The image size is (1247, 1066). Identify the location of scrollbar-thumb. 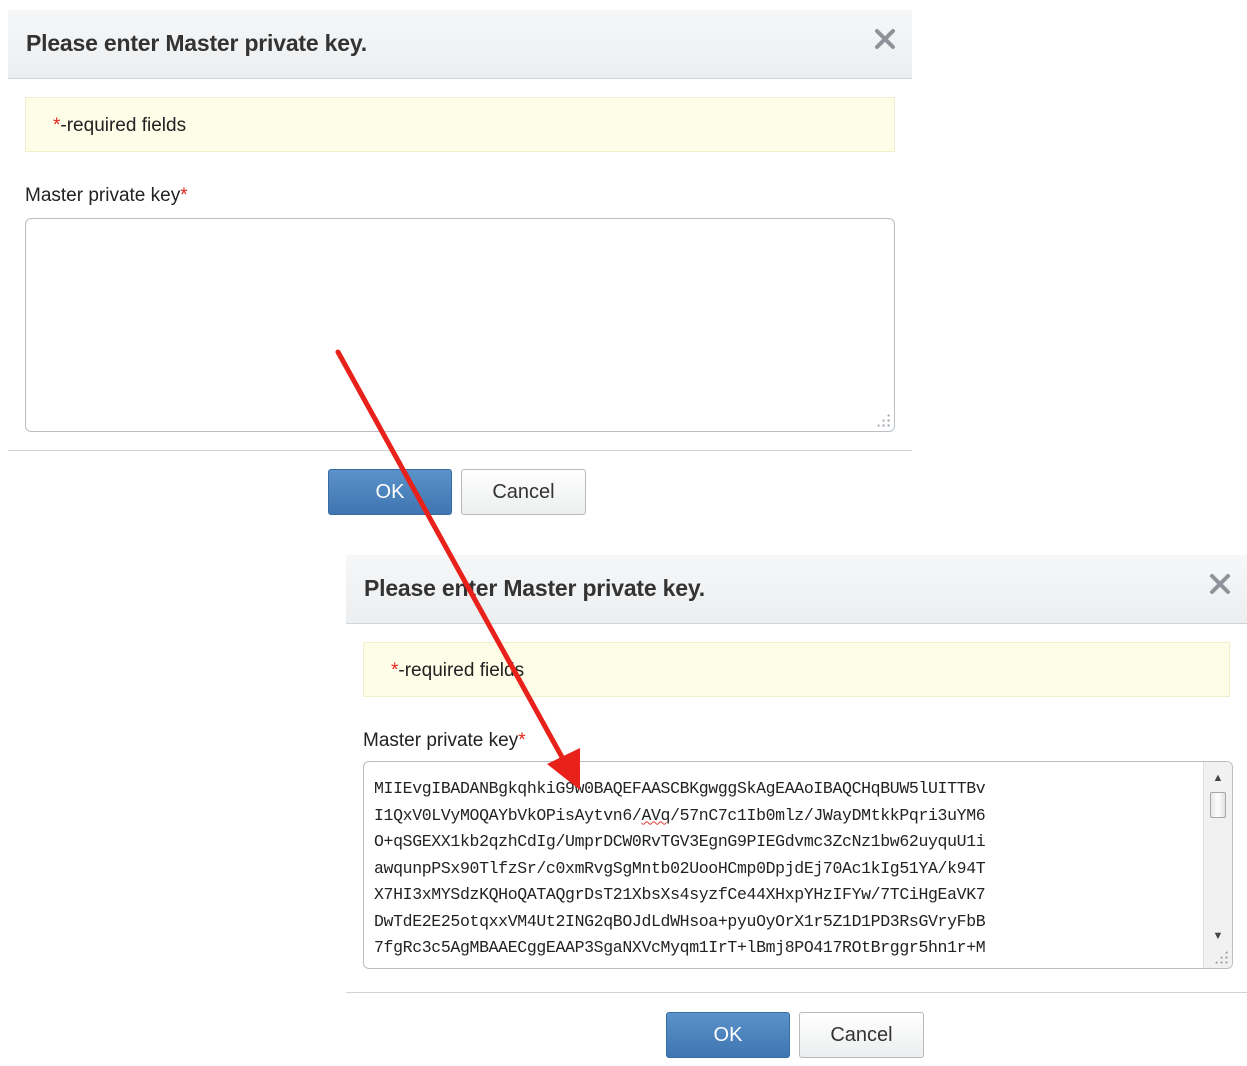
(1218, 805).